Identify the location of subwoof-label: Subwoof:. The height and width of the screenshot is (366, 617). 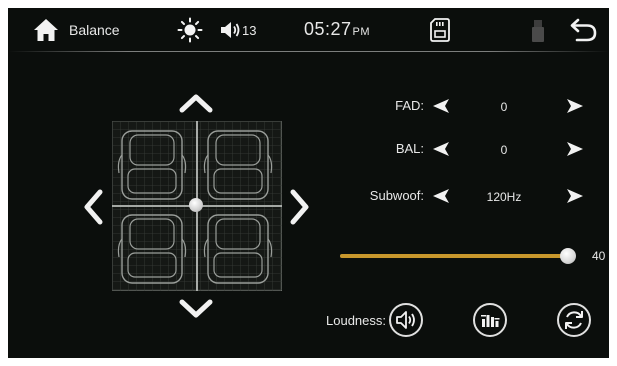
(396, 195).